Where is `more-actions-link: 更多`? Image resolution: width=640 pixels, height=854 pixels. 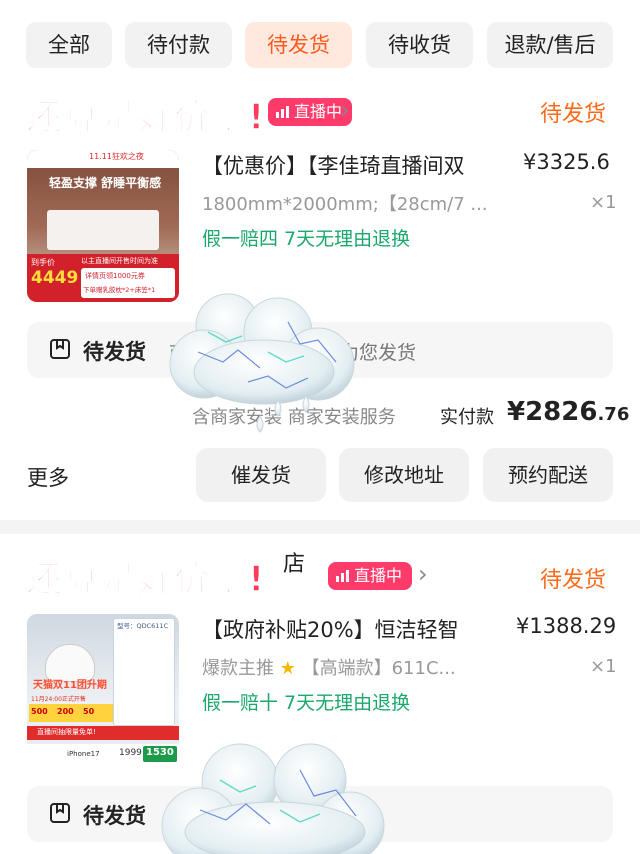 more-actions-link: 更多 is located at coordinates (48, 477).